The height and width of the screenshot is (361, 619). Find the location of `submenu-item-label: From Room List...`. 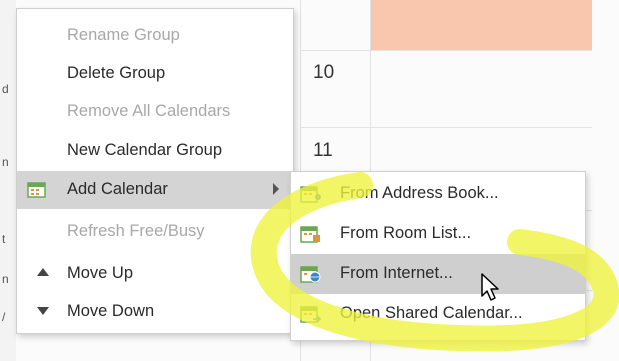

submenu-item-label: From Room List... is located at coordinates (406, 233).